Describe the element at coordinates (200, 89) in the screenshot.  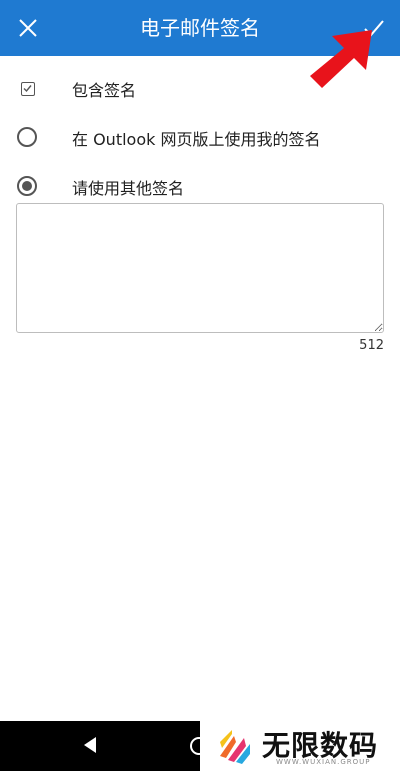
I see `include-signature-row: 包含签名` at that location.